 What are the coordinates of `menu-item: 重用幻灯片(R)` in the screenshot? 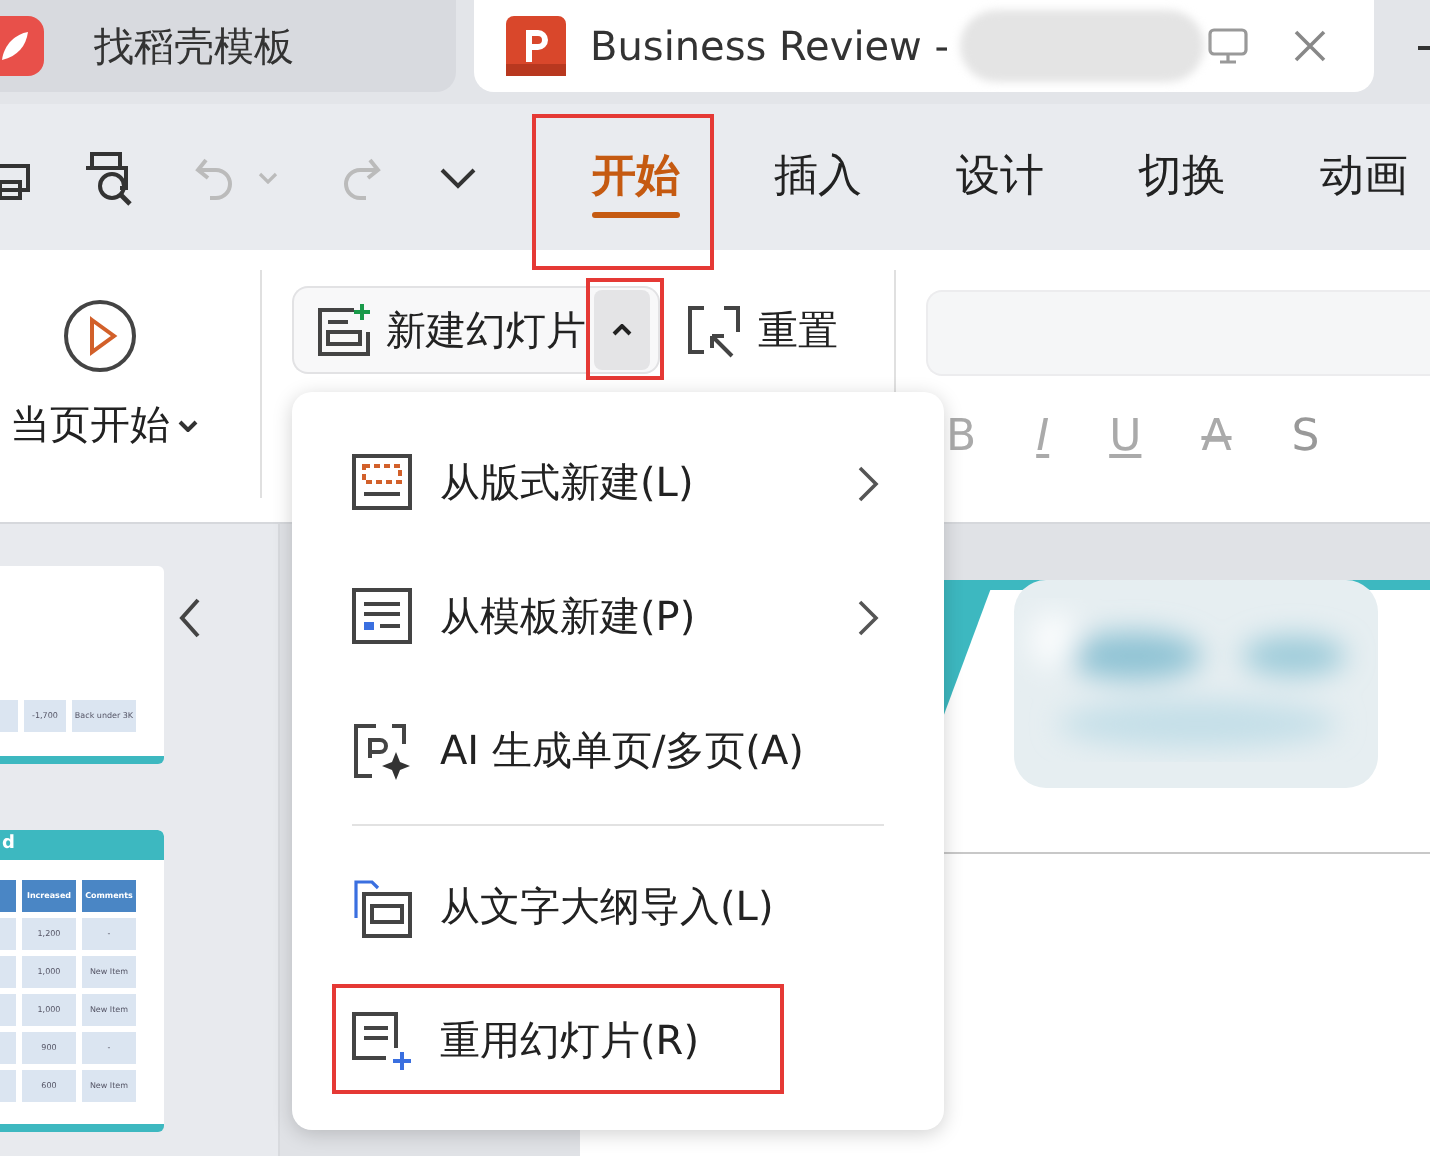 It's located at (618, 1041).